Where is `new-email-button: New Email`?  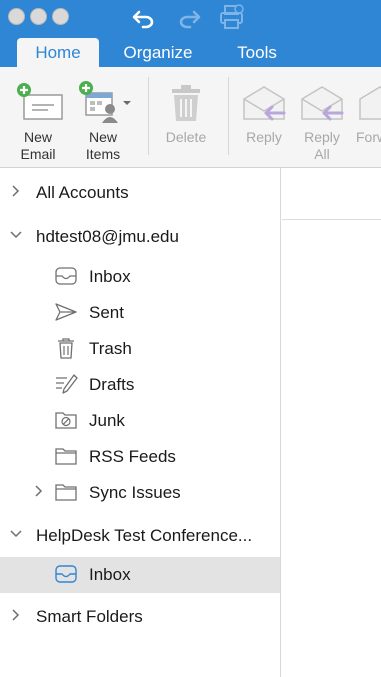 new-email-button: New Email is located at coordinates (38, 117).